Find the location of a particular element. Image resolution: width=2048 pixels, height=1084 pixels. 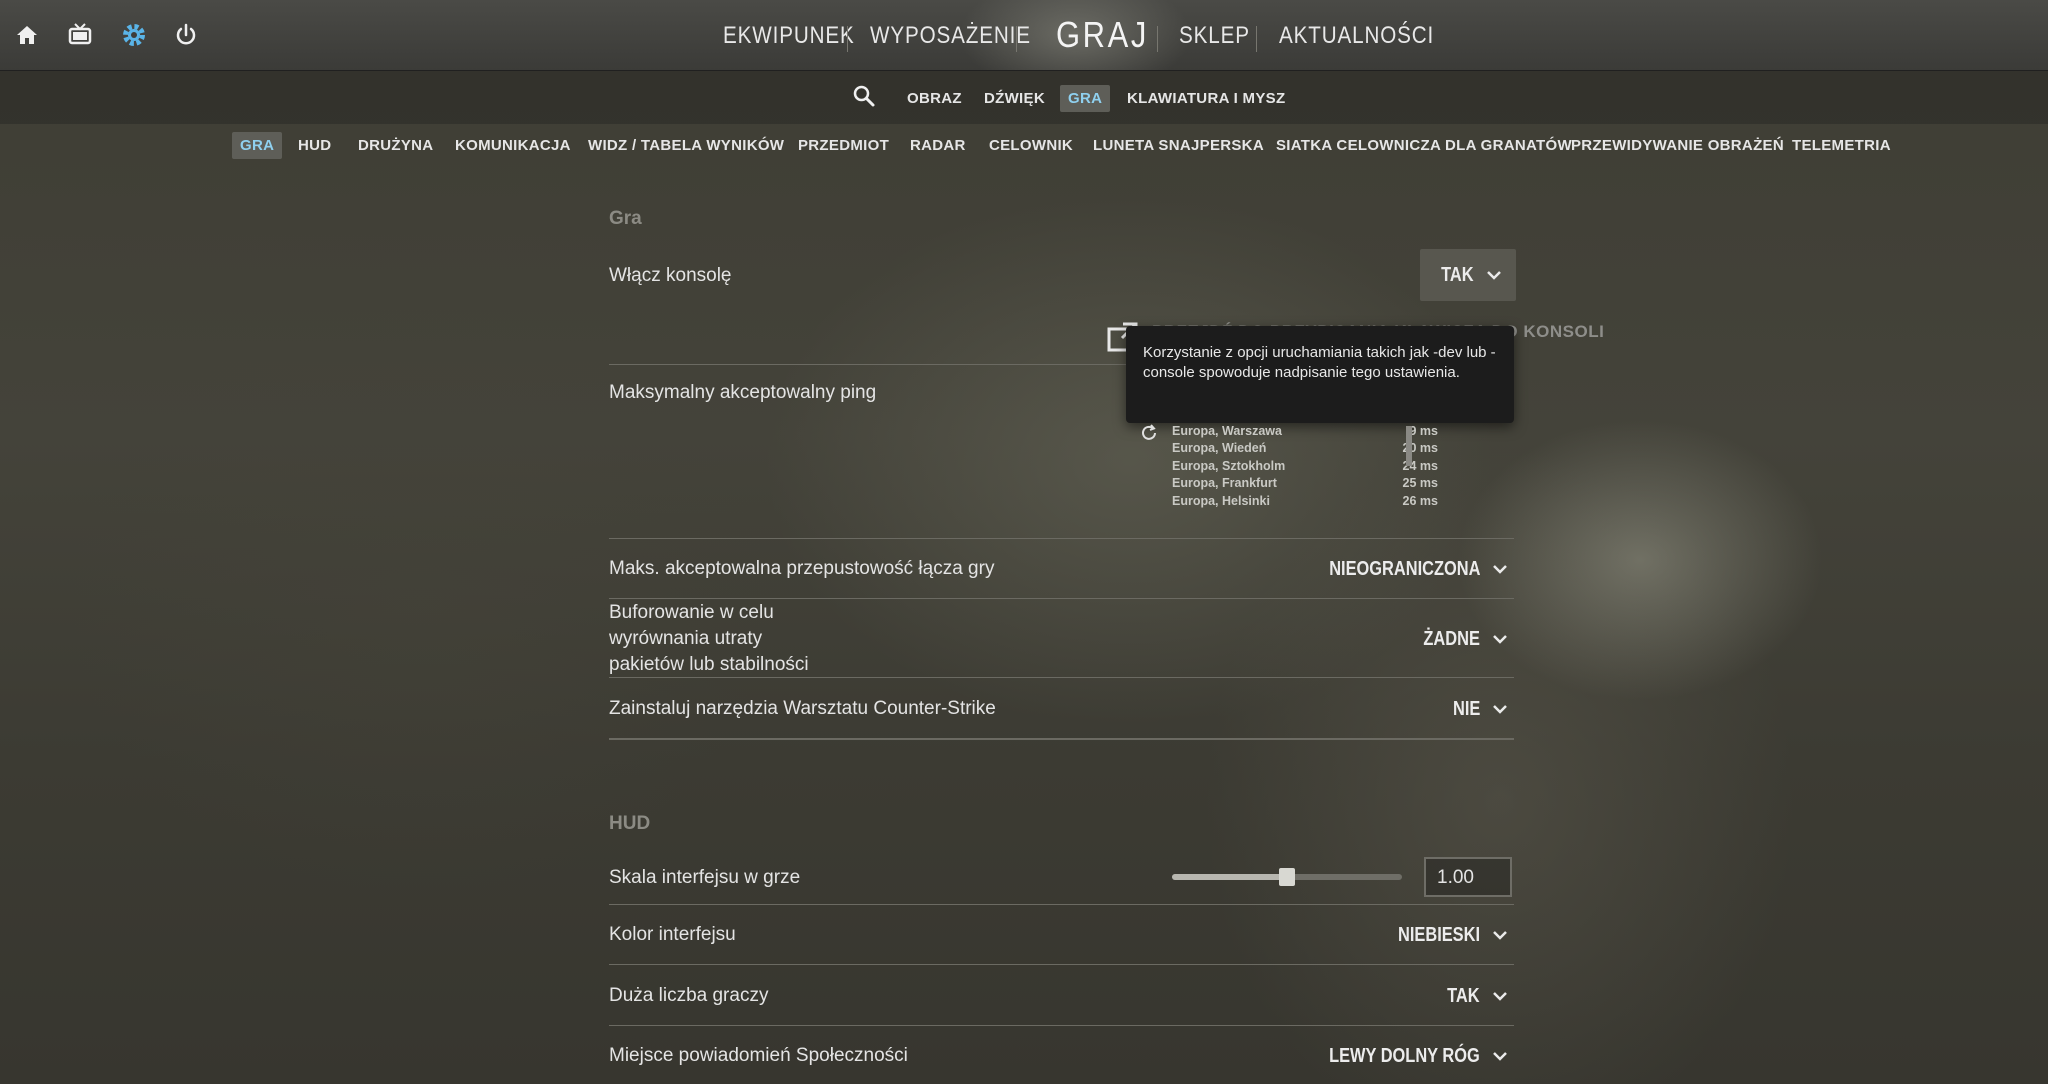

category-grenade-crosshair: SIATKA CELOWNICZA DLA GRANATÓW is located at coordinates (1424, 145).